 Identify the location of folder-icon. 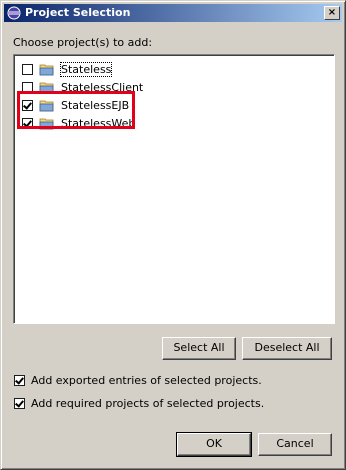
(46, 69).